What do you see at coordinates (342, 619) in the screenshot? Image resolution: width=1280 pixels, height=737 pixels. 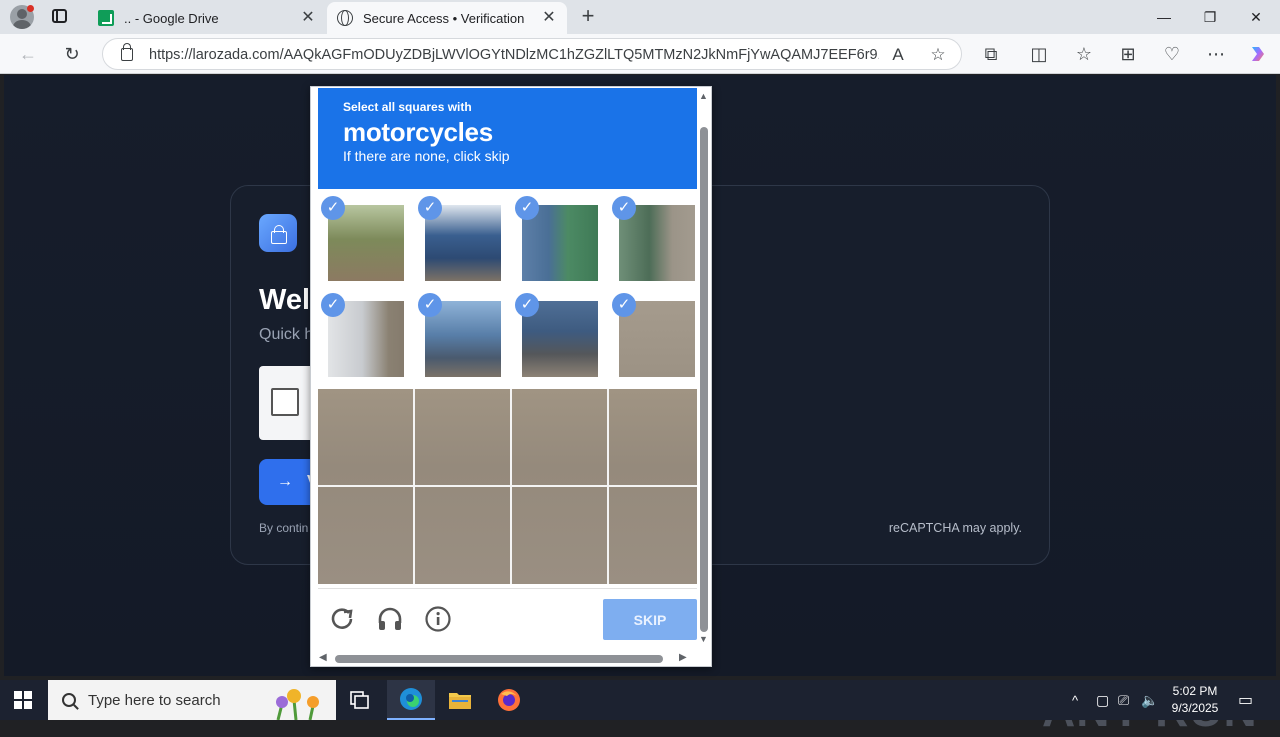 I see `reload-icon` at bounding box center [342, 619].